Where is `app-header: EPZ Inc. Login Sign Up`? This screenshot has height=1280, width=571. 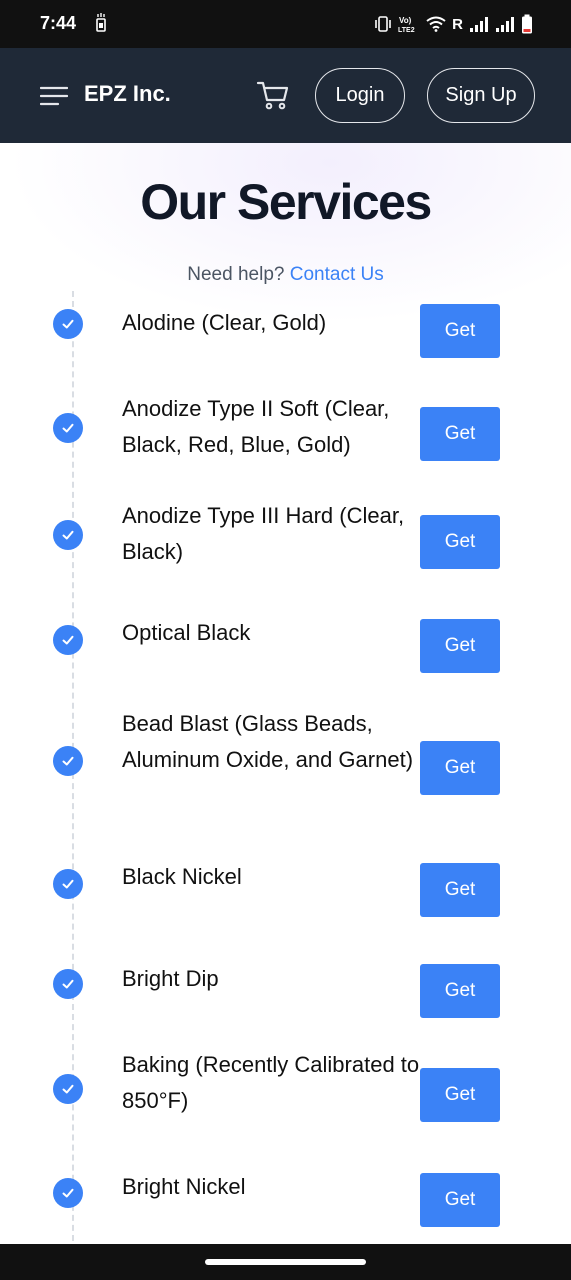
app-header: EPZ Inc. Login Sign Up is located at coordinates (285, 95).